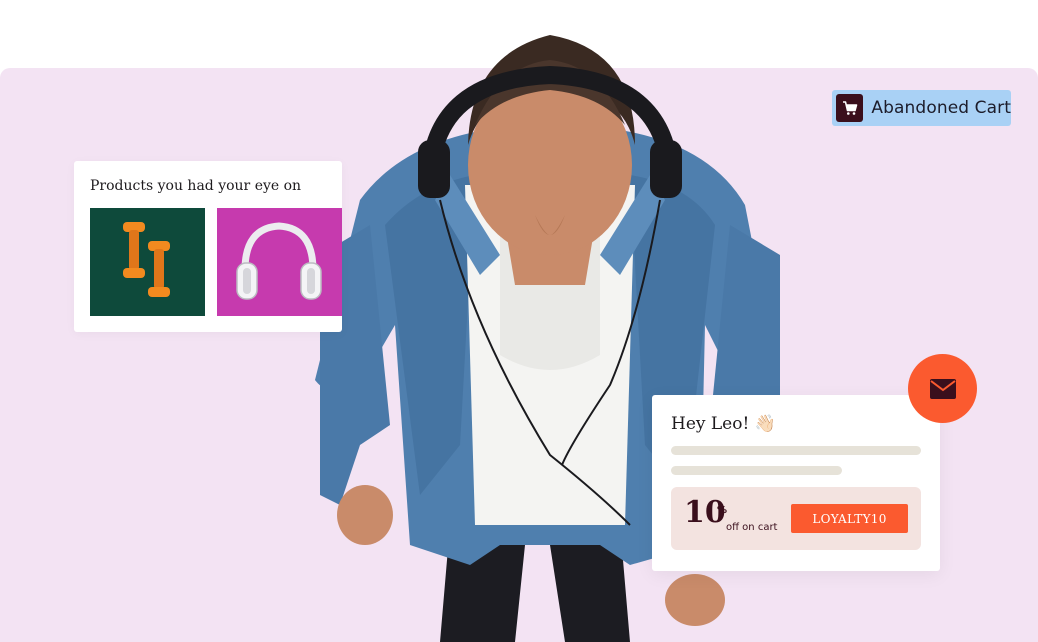 This screenshot has width=1038, height=642. I want to click on products-card-title: Products you had your eye on, so click(196, 186).